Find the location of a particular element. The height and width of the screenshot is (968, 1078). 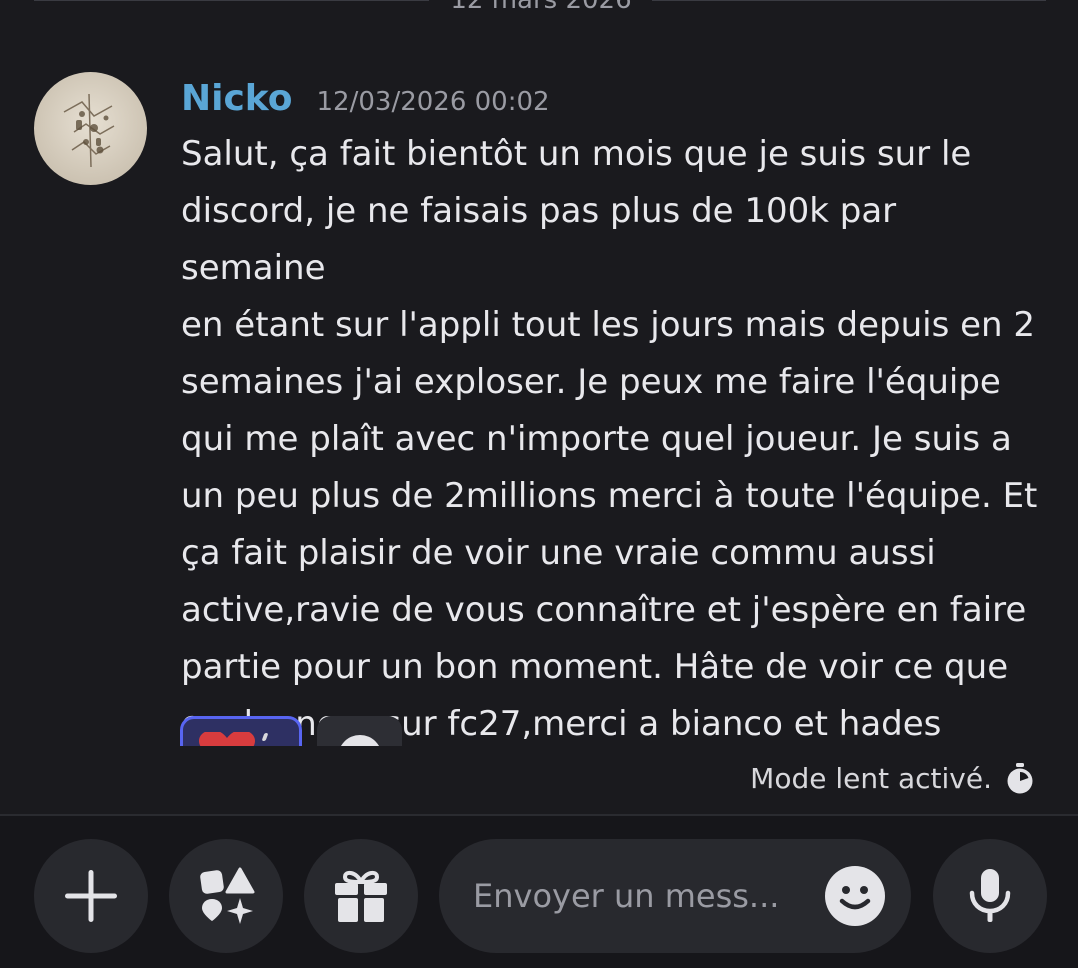

voice-message-button is located at coordinates (990, 896).